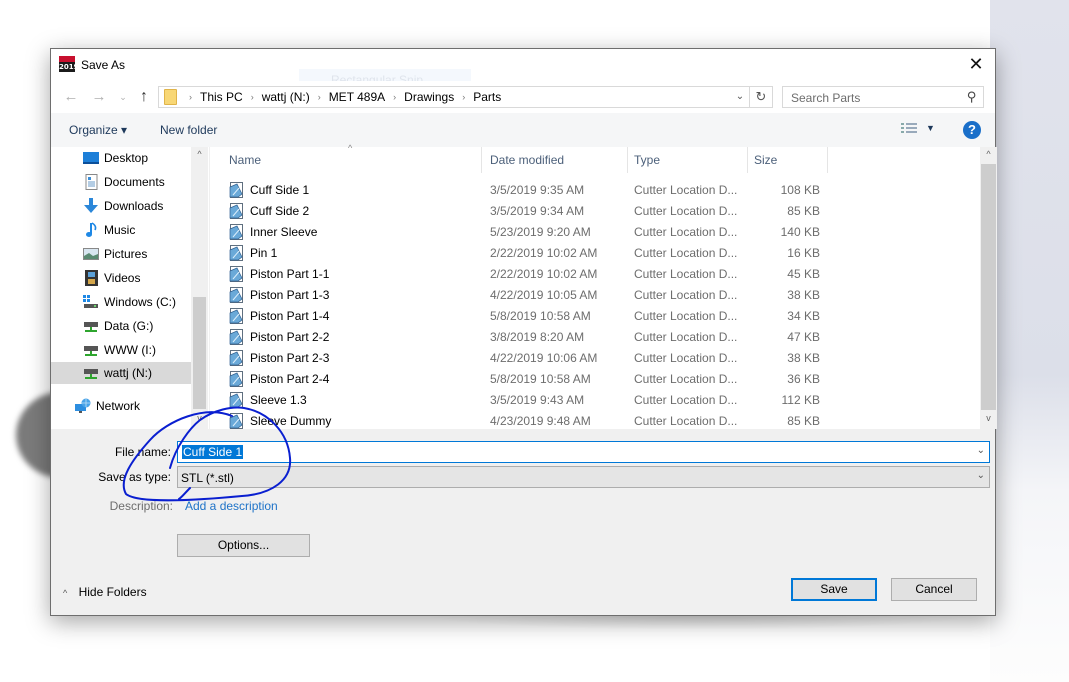 The height and width of the screenshot is (682, 1069). What do you see at coordinates (290, 295) in the screenshot?
I see `file-name: Piston Part 1-3` at bounding box center [290, 295].